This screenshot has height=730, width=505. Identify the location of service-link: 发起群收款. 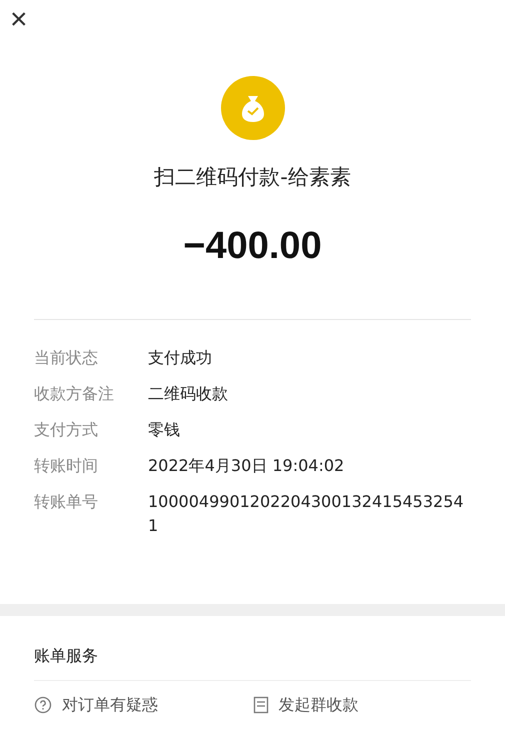
(361, 704).